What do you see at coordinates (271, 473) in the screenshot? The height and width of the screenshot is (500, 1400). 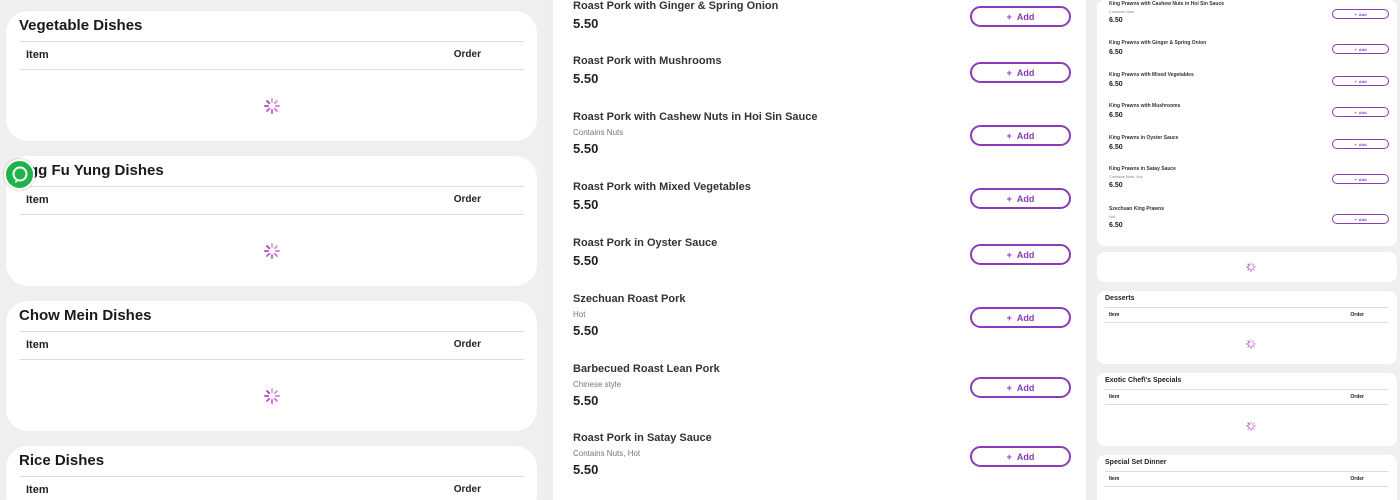 I see `category-card-rice: Rice Dishes Item Order` at bounding box center [271, 473].